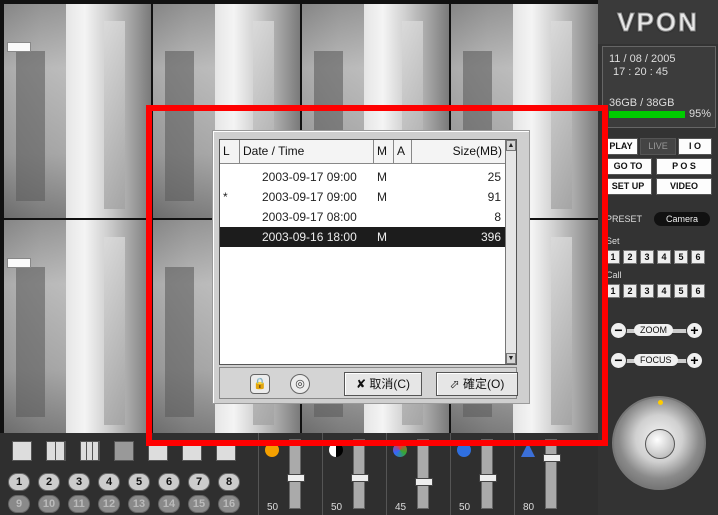 The height and width of the screenshot is (515, 718). Describe the element at coordinates (273, 507) in the screenshot. I see `brightness-value: 50` at that location.